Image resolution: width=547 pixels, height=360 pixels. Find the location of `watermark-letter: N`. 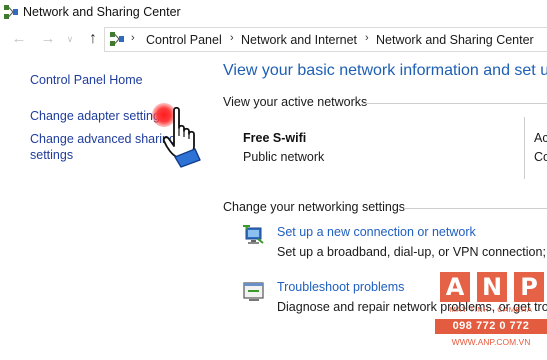

watermark-letter: N is located at coordinates (492, 287).